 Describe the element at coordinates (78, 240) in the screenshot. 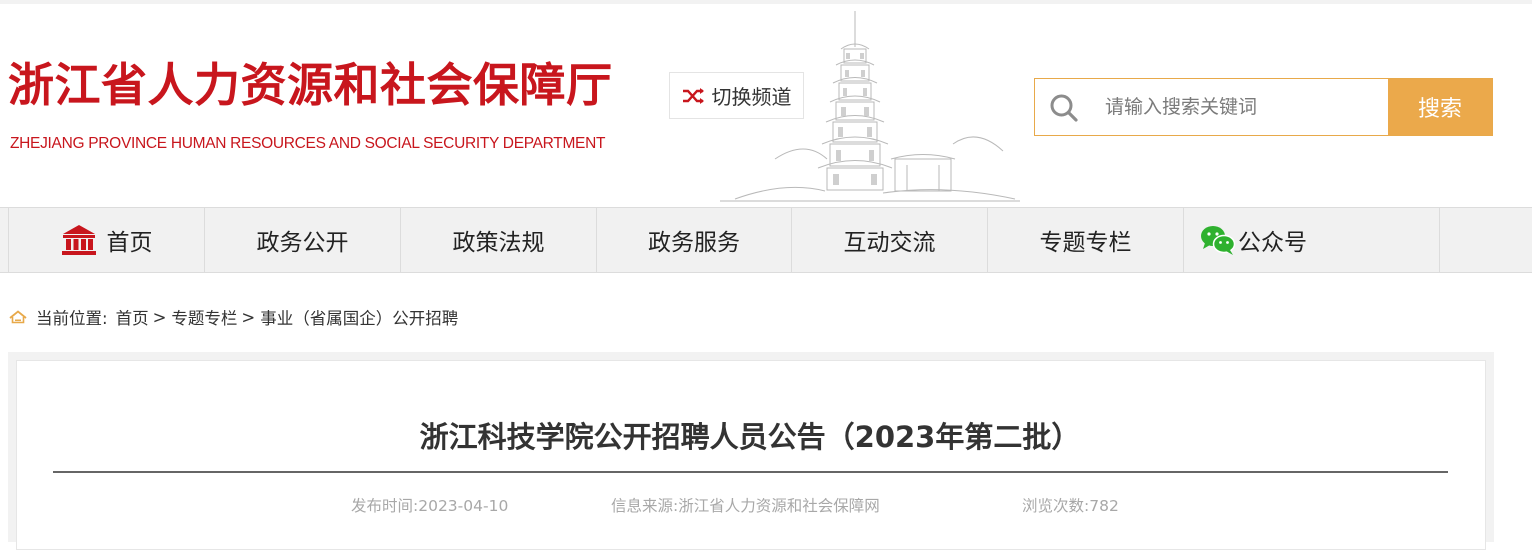

I see `government-building-icon` at that location.